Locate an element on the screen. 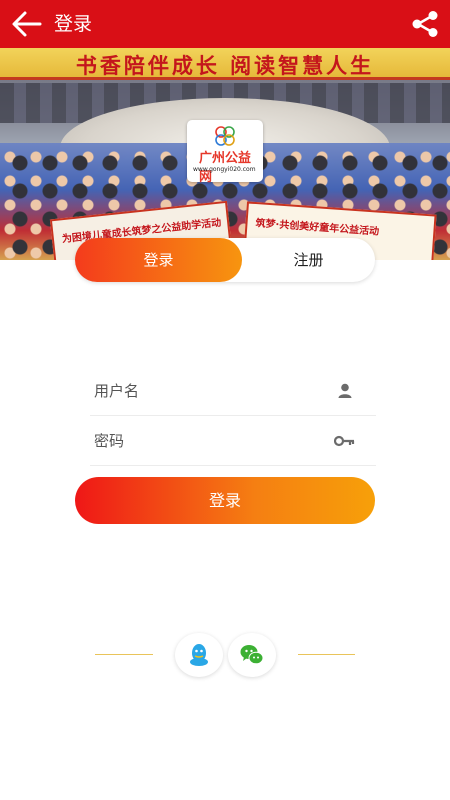 The image size is (450, 800). logo-url-text: www.gongyi020.com is located at coordinates (224, 169).